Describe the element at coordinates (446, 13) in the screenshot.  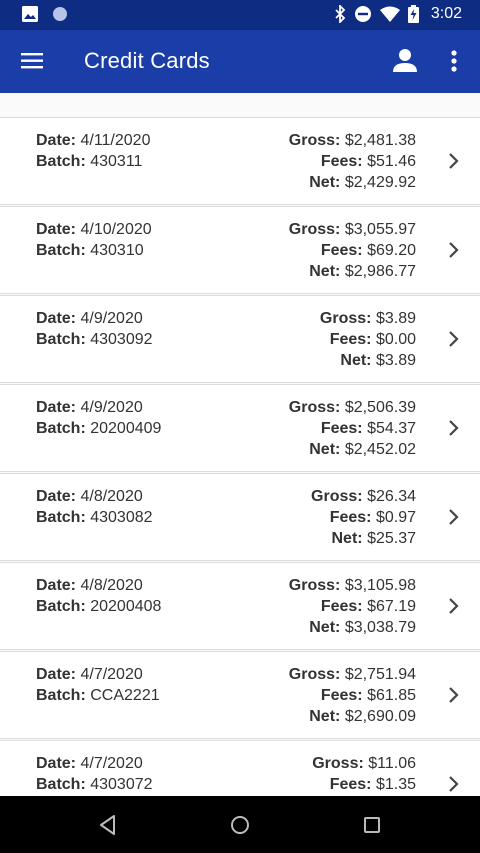
I see `status-time: 3:02` at that location.